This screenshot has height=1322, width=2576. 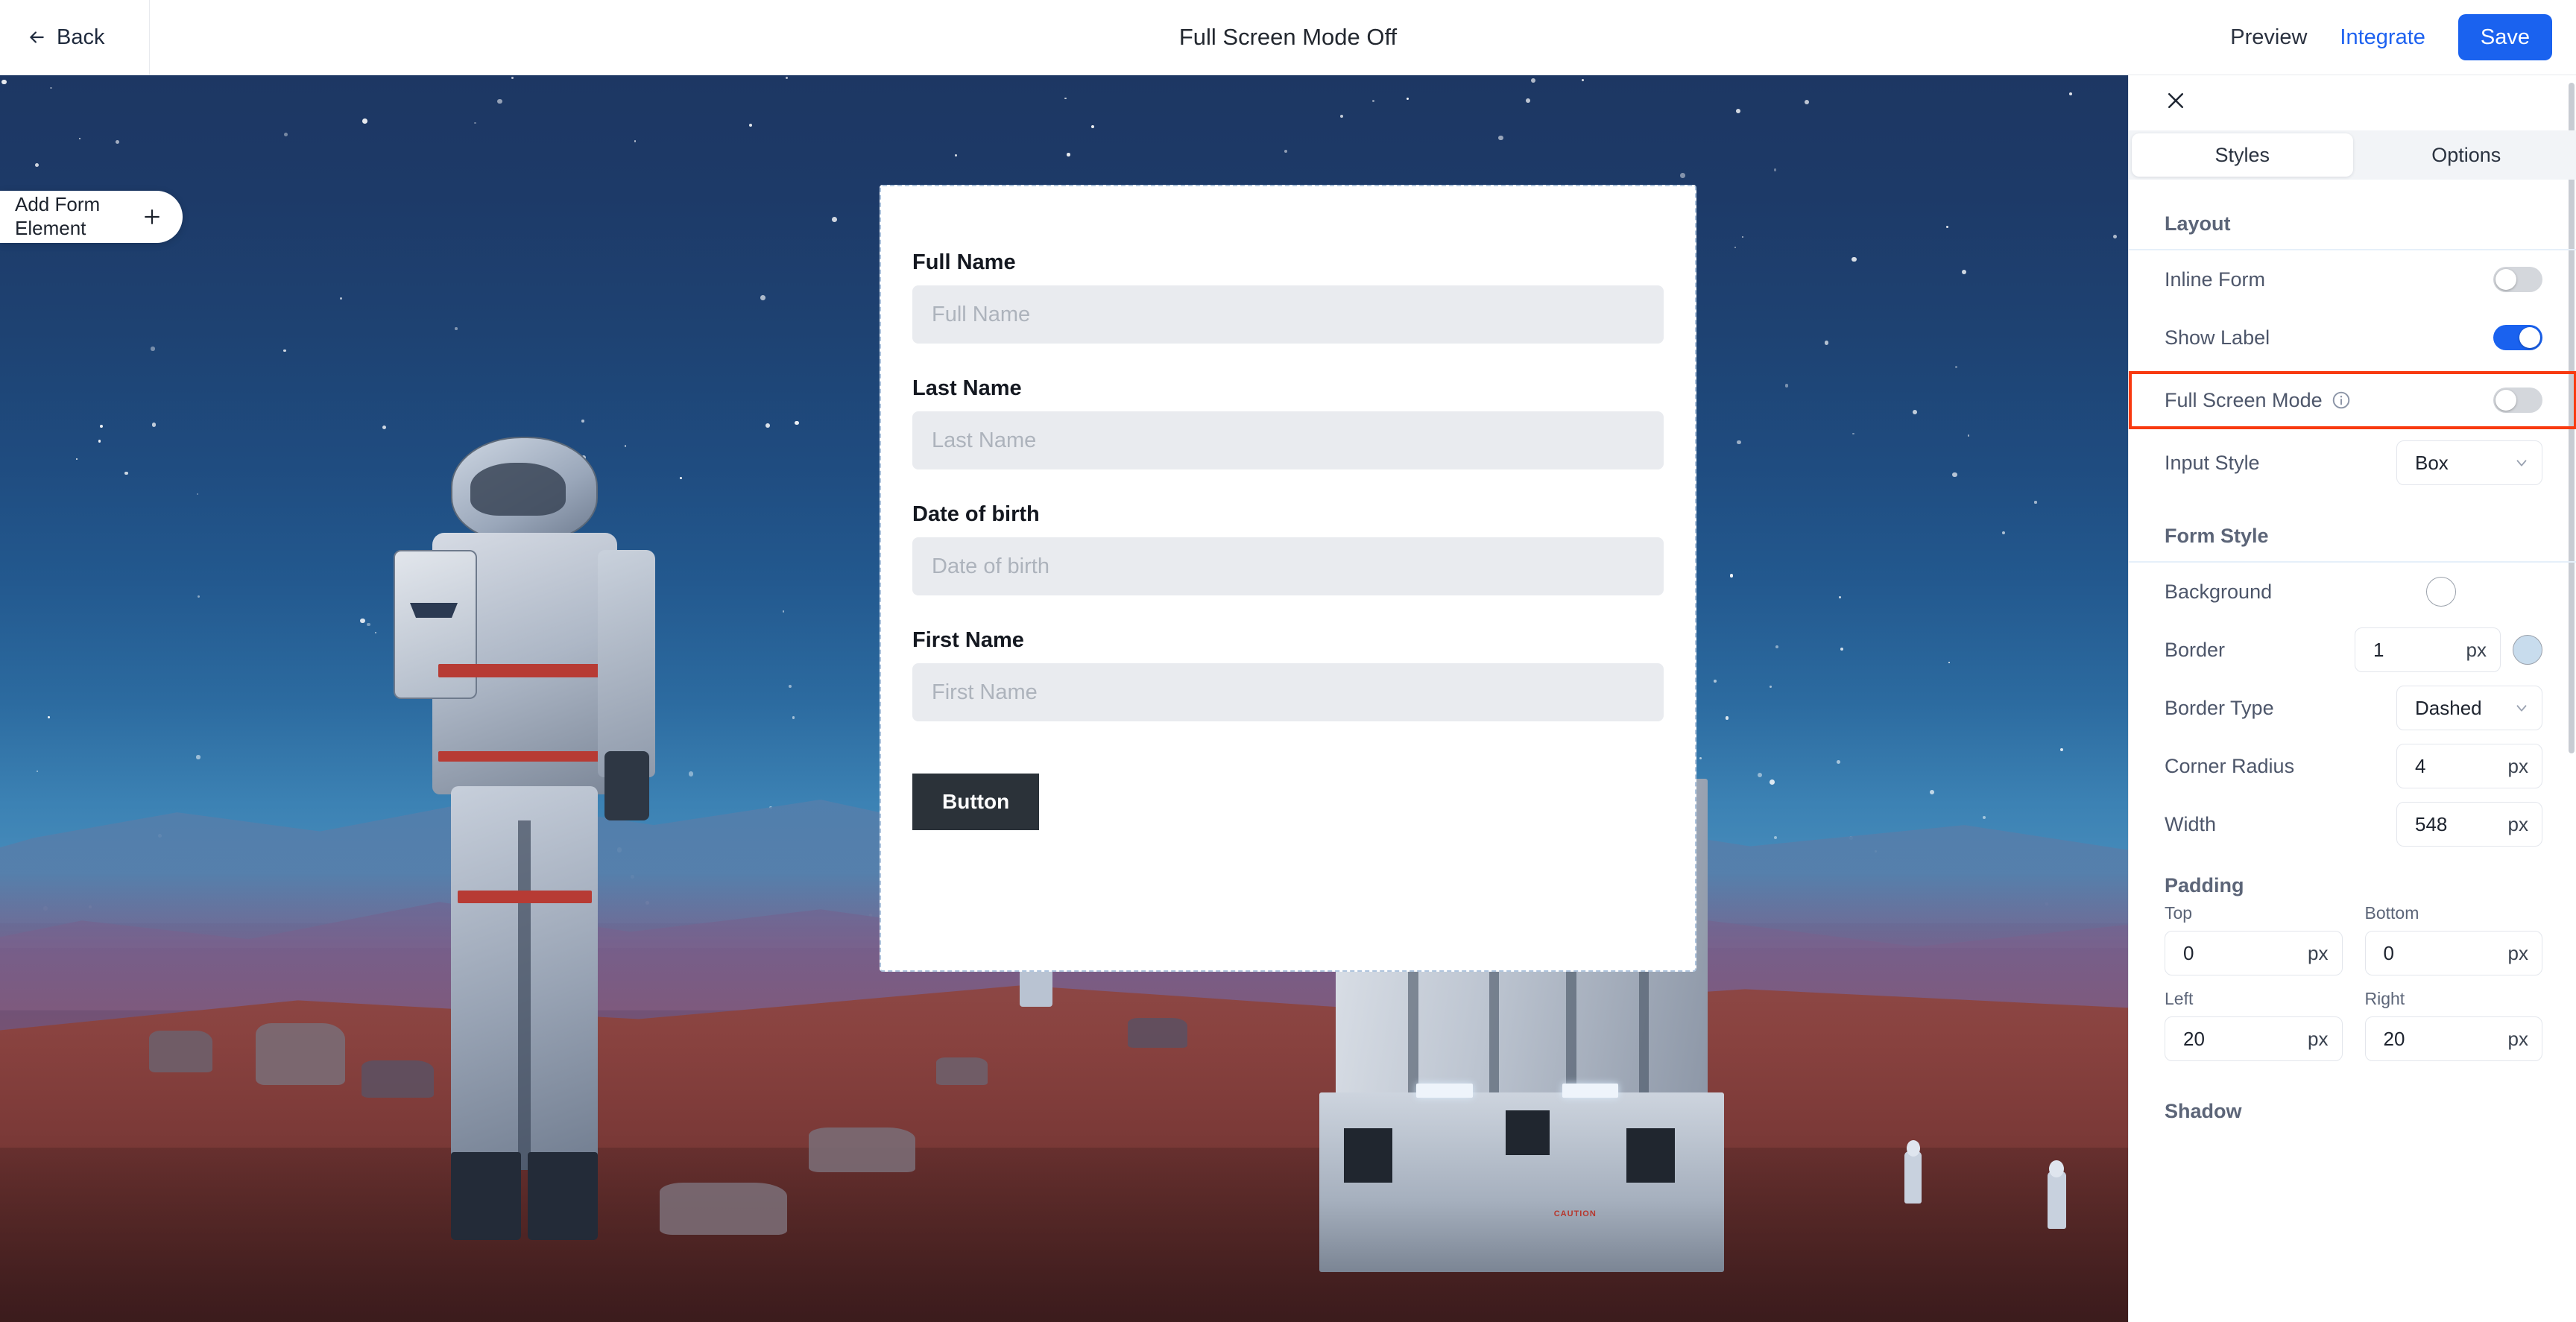 What do you see at coordinates (1064, 1235) in the screenshot?
I see `ground-shadow` at bounding box center [1064, 1235].